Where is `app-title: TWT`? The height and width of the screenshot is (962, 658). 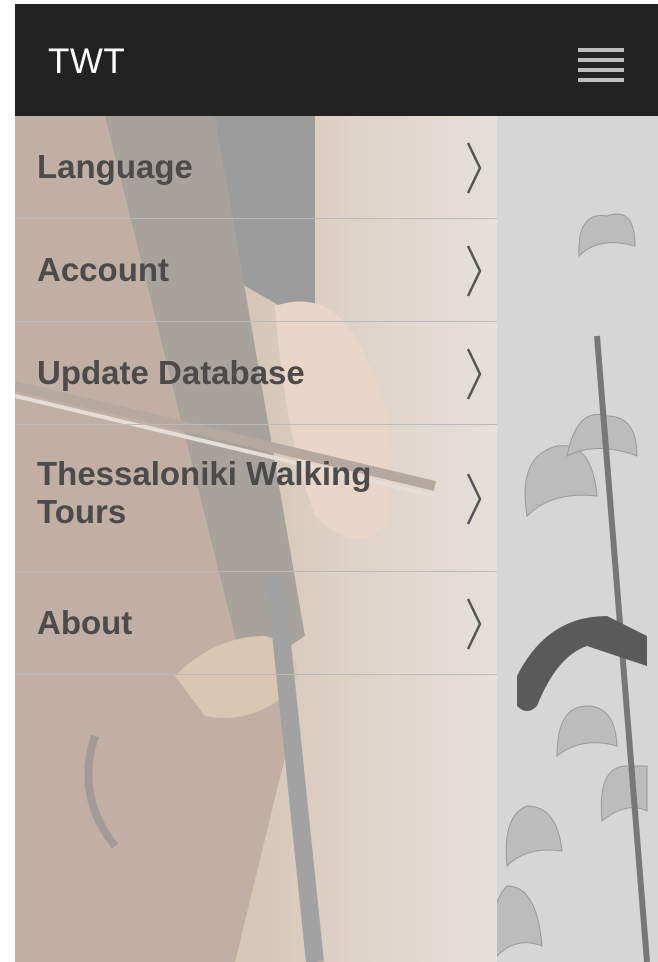 app-title: TWT is located at coordinates (87, 61).